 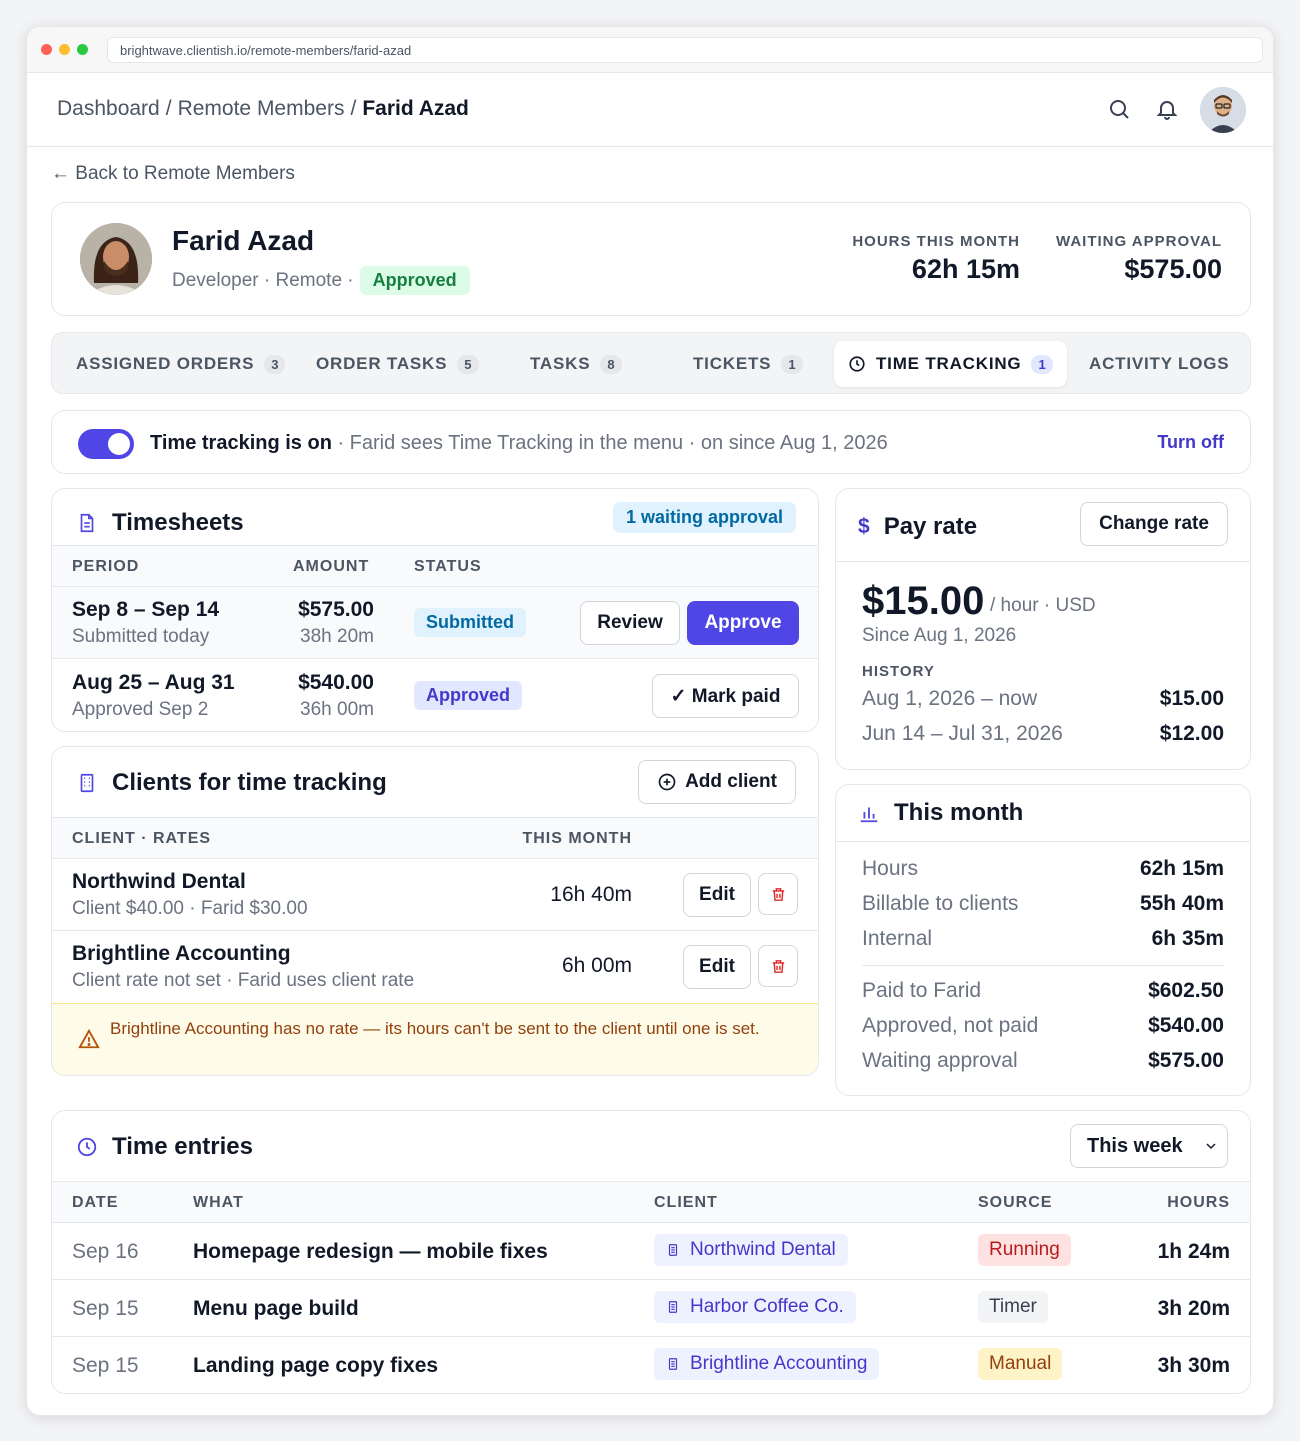 What do you see at coordinates (146, 609) in the screenshot?
I see `timesheet-period: Sep 8 – Sep 14` at bounding box center [146, 609].